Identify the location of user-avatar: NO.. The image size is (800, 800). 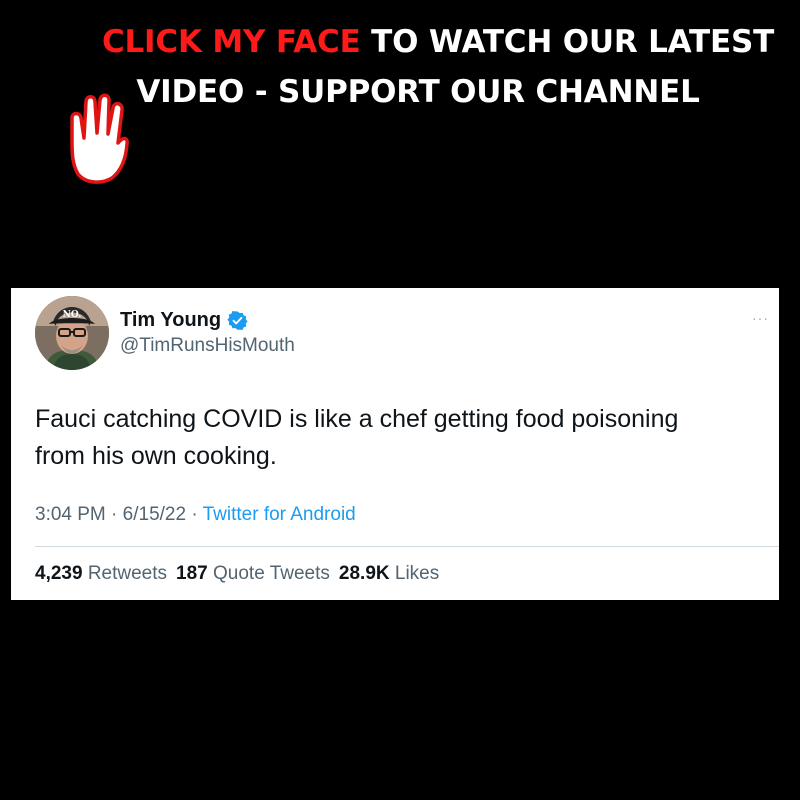
(72, 333).